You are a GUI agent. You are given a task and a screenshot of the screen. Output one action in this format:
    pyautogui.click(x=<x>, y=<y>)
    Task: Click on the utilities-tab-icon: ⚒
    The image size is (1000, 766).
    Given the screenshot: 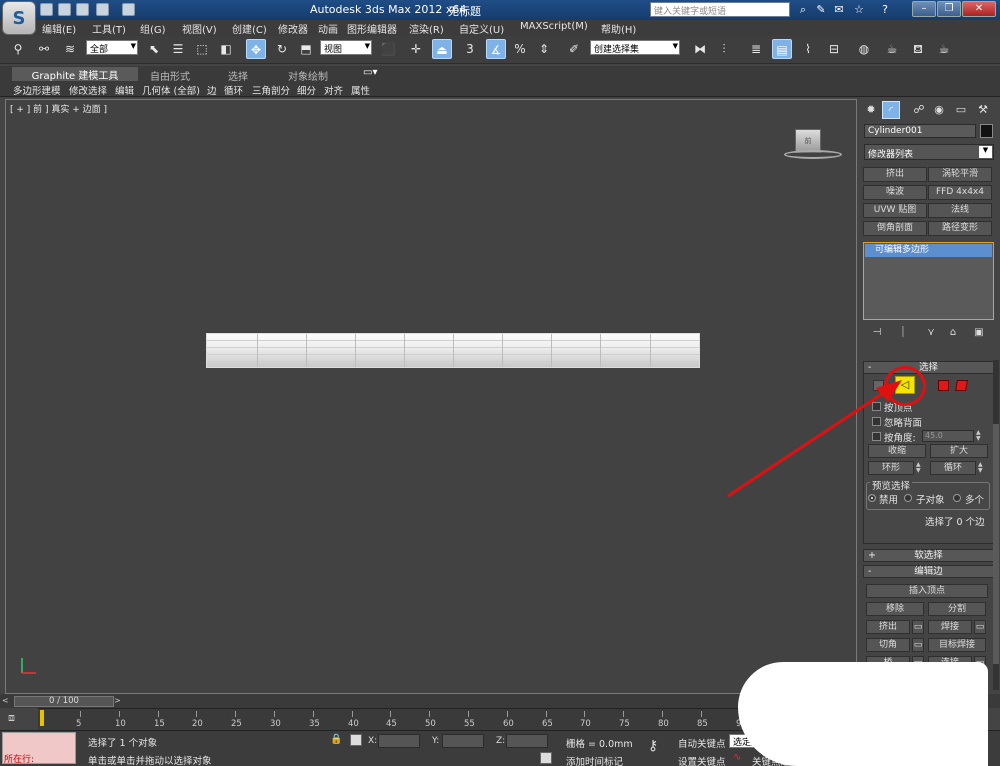 What is the action you would take?
    pyautogui.click(x=983, y=110)
    